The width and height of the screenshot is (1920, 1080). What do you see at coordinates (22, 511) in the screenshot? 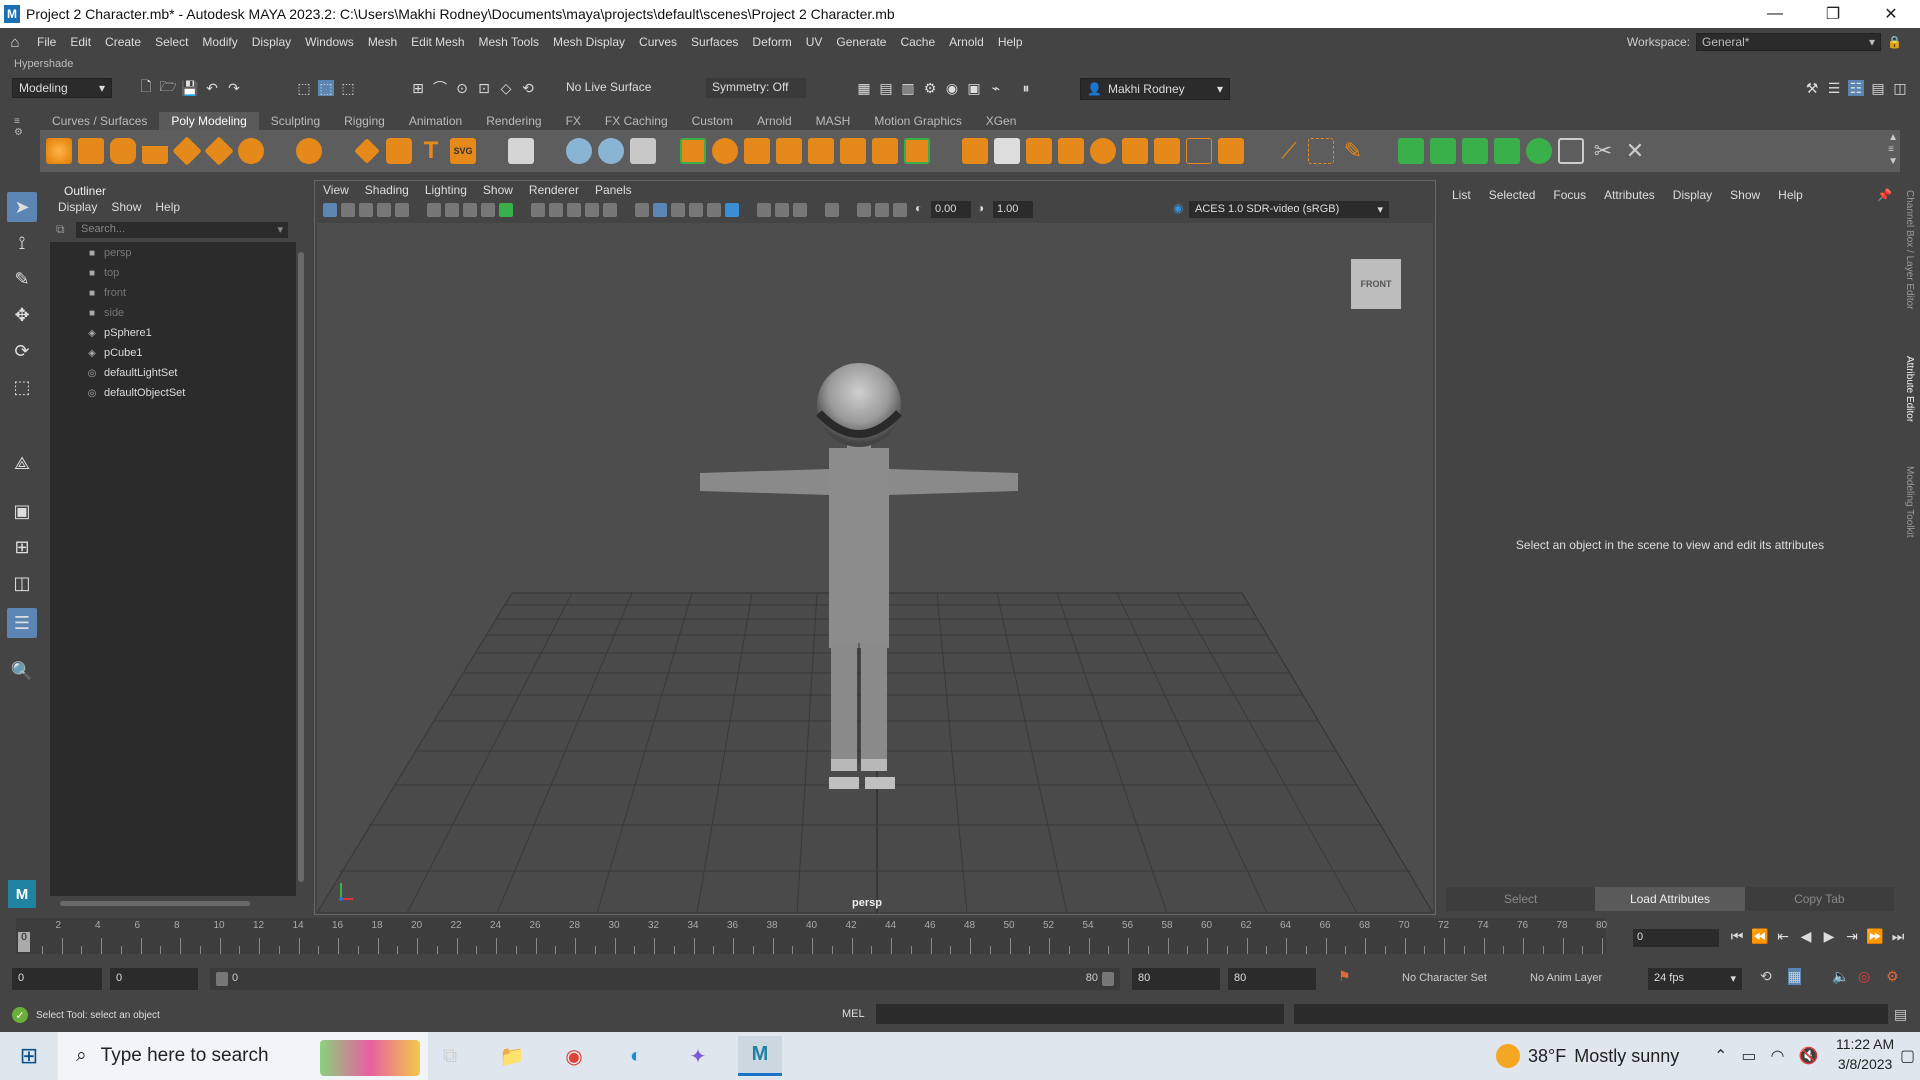
I see `single-view-layout-icon: ▣` at bounding box center [22, 511].